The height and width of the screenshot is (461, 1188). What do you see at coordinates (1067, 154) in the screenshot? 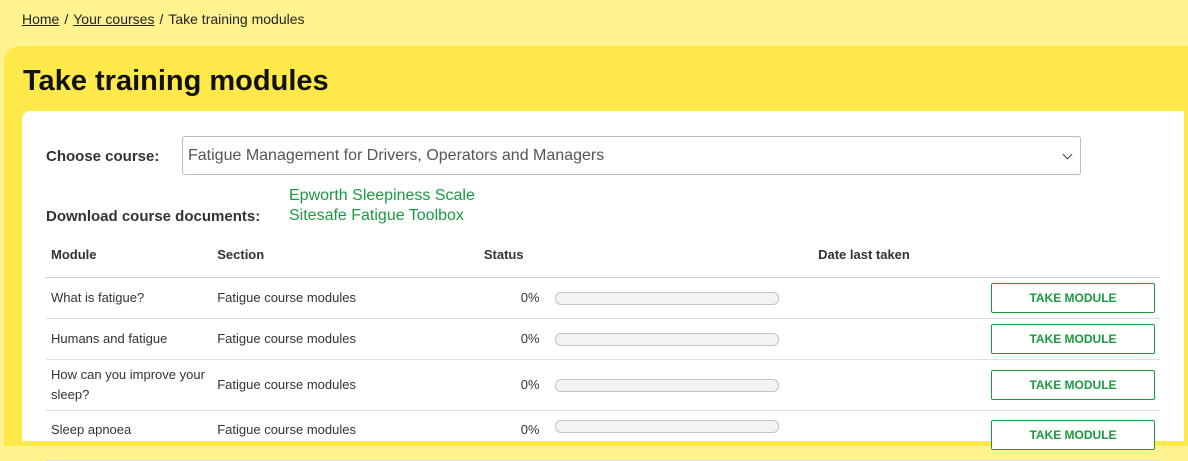
I see `chevron-down-icon` at bounding box center [1067, 154].